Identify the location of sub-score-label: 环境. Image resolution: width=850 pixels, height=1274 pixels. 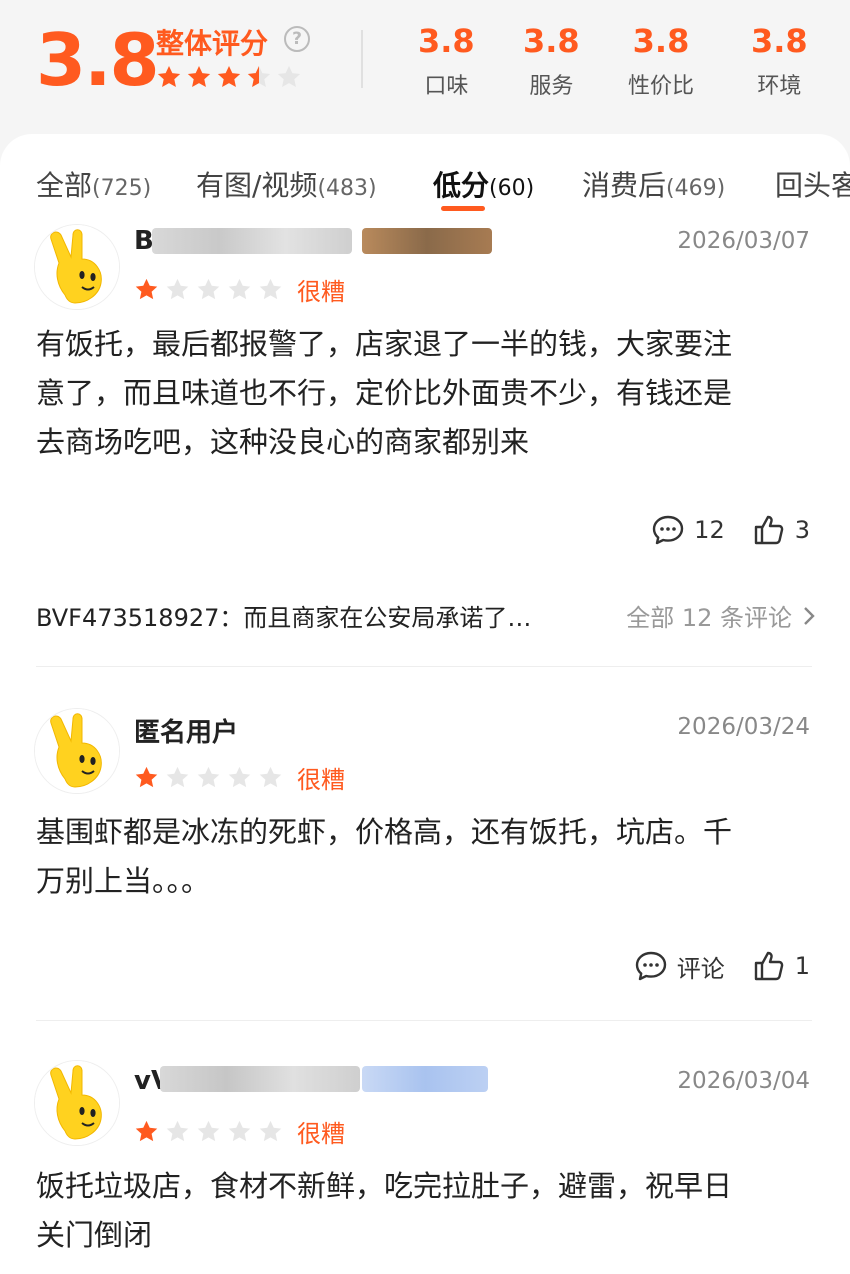
(779, 86).